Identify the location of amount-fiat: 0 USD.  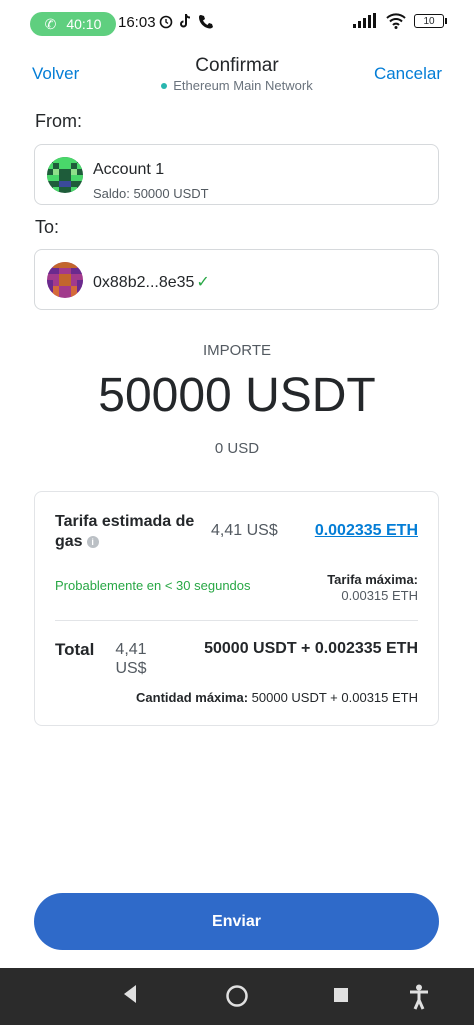
(237, 448).